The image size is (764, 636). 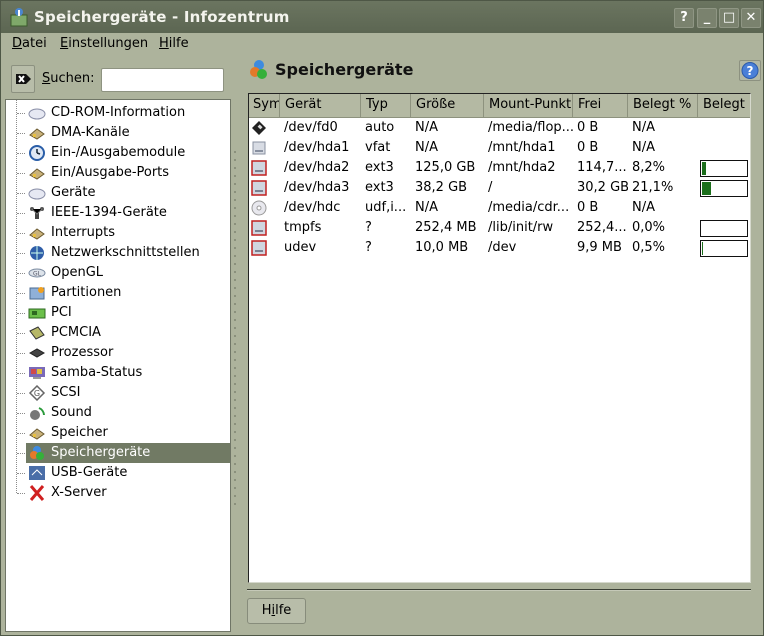 What do you see at coordinates (702, 248) in the screenshot?
I see `usage-bar-fill` at bounding box center [702, 248].